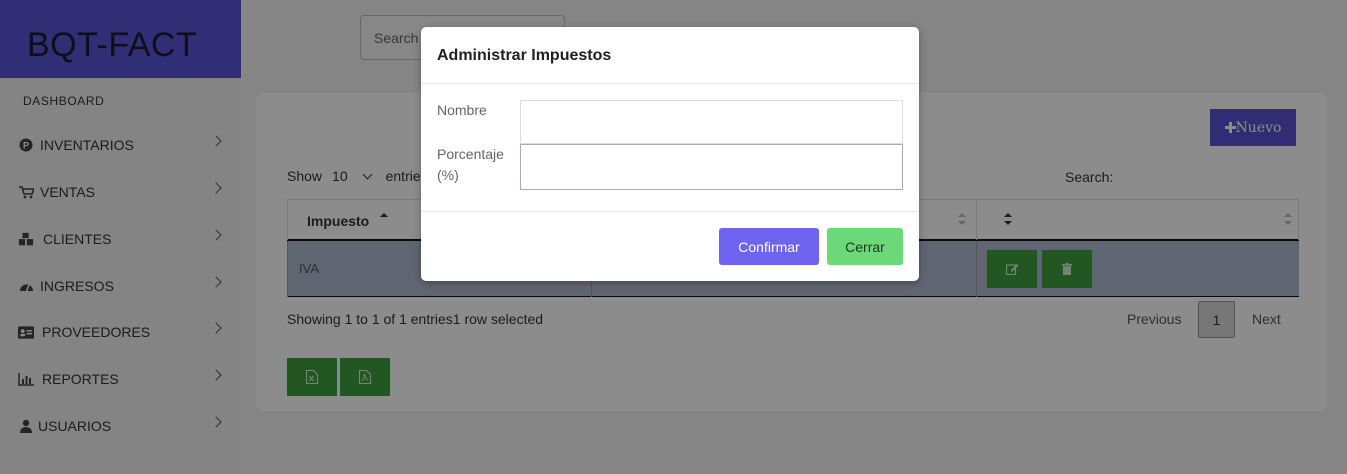  I want to click on nombre-field, so click(711, 122).